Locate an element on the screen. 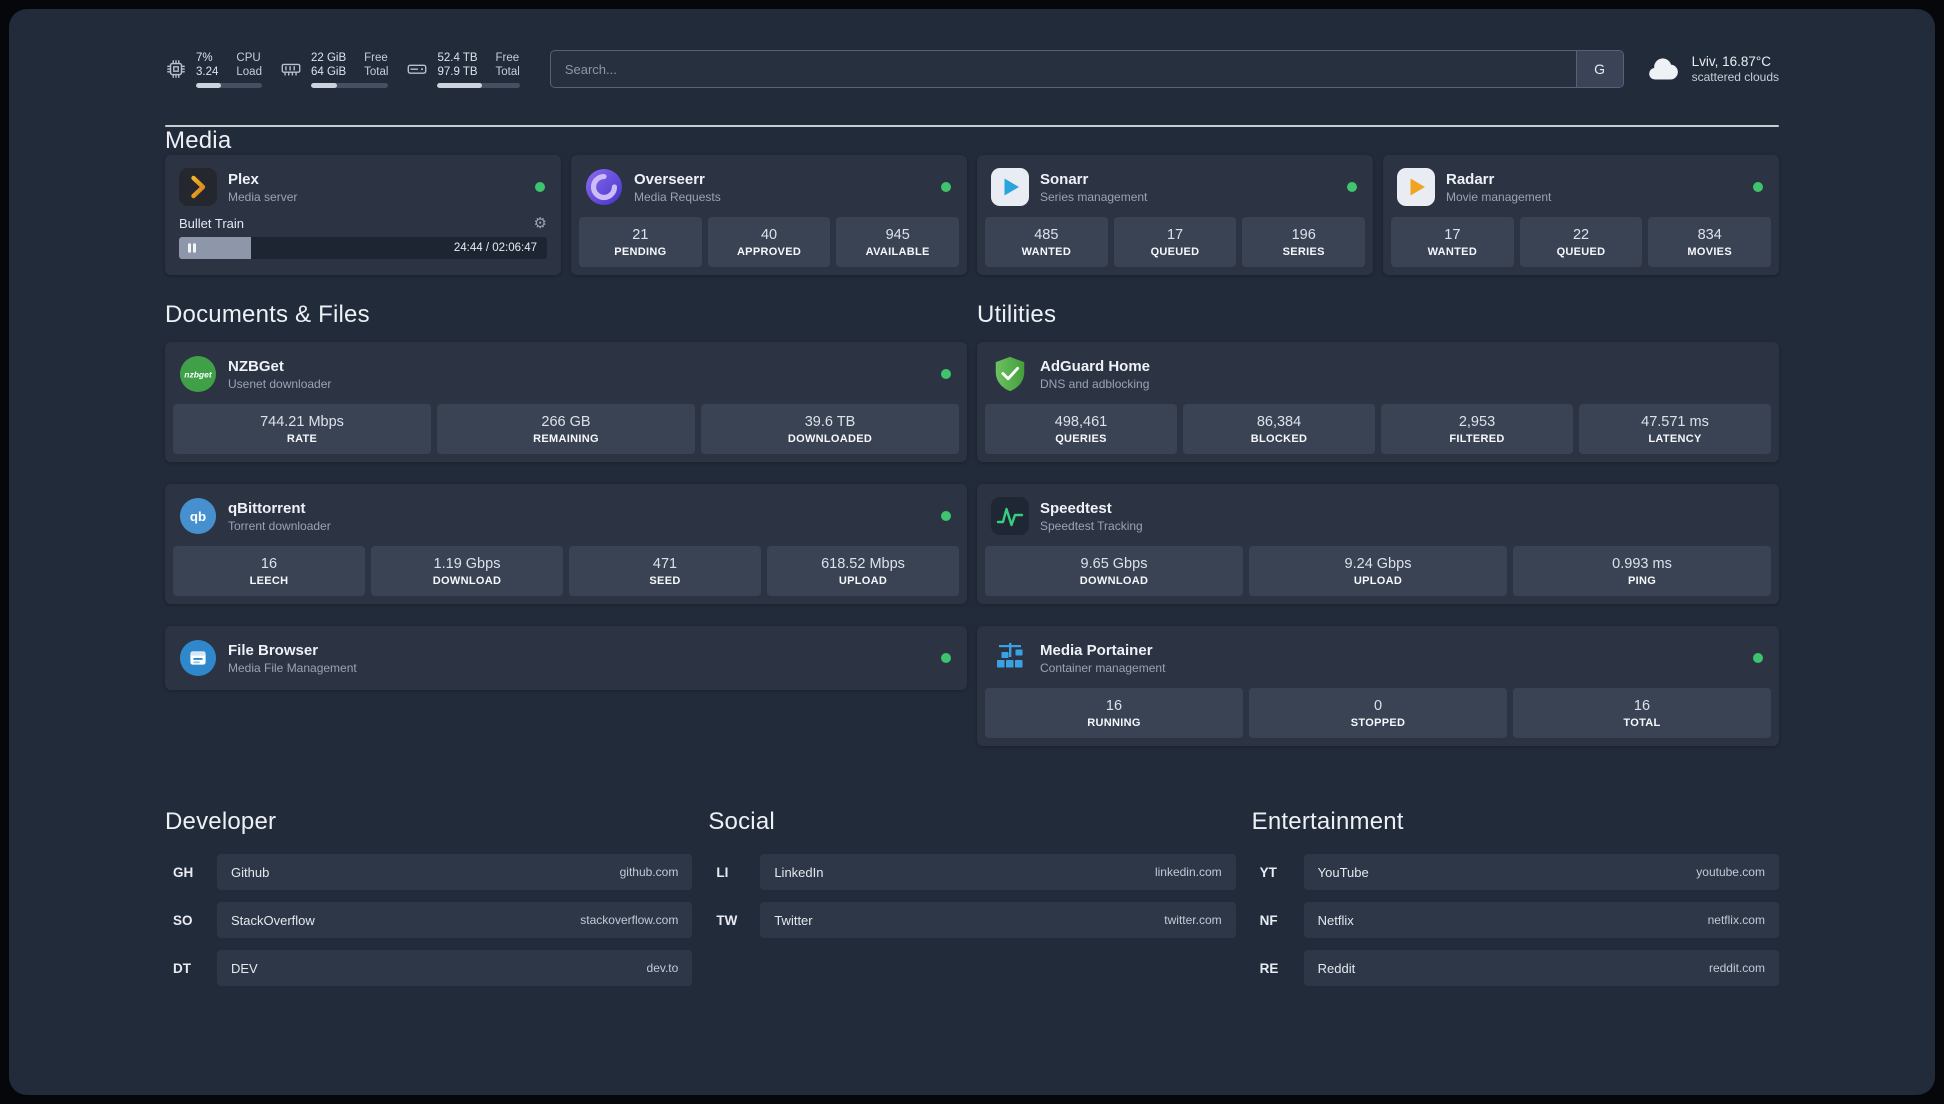  stat-tile: 17 QUEUED is located at coordinates (1175, 242).